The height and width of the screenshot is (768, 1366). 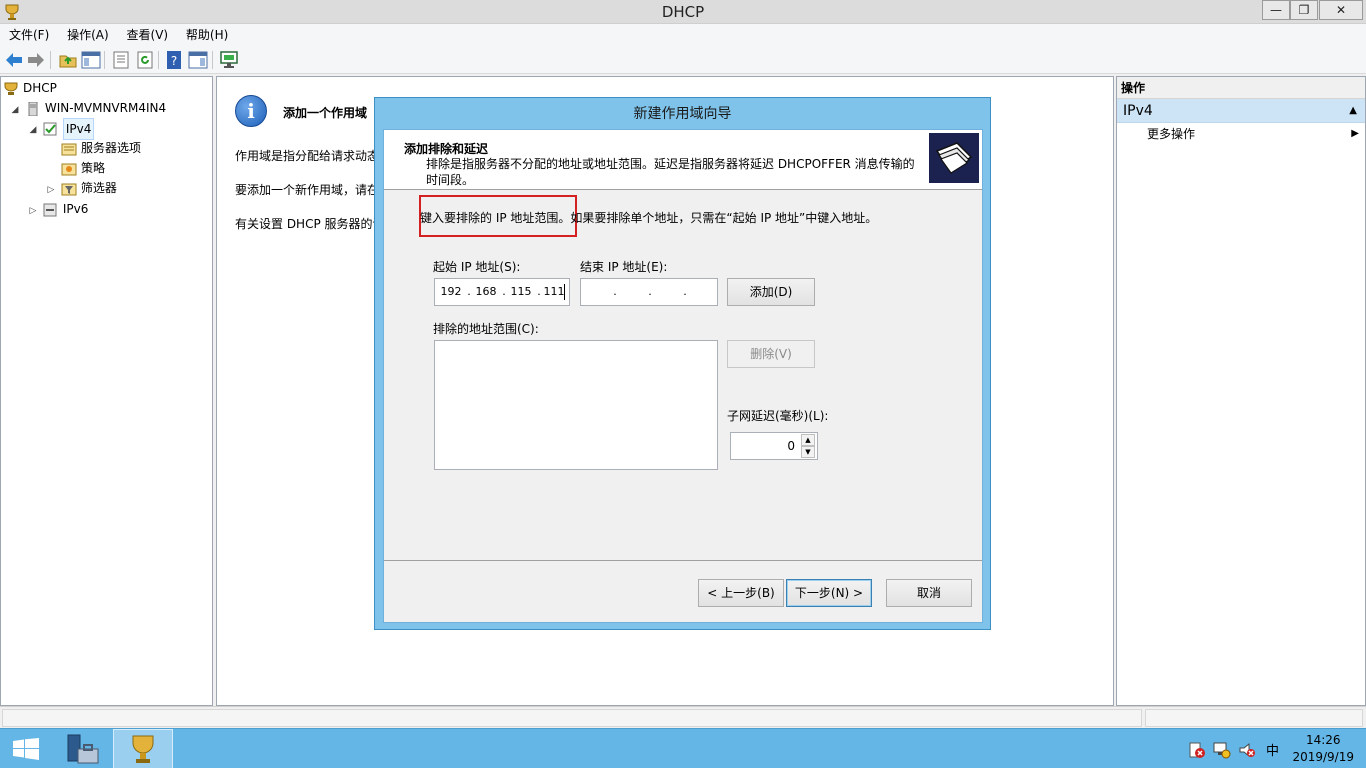 What do you see at coordinates (791, 446) in the screenshot?
I see `subnet-delay-value: 0` at bounding box center [791, 446].